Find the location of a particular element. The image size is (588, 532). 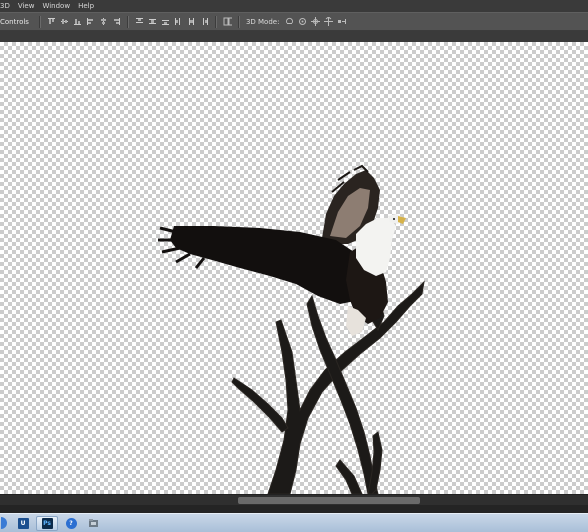

help-icon-glyph: ? is located at coordinates (71, 523).